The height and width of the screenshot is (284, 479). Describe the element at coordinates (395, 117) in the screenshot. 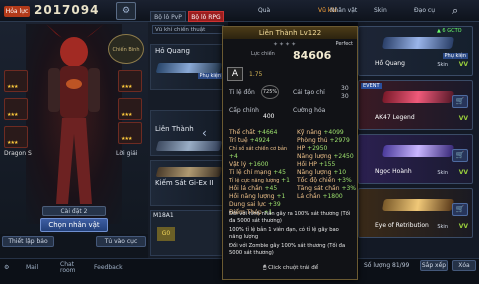

I see `item-name: AK47 Legend` at that location.